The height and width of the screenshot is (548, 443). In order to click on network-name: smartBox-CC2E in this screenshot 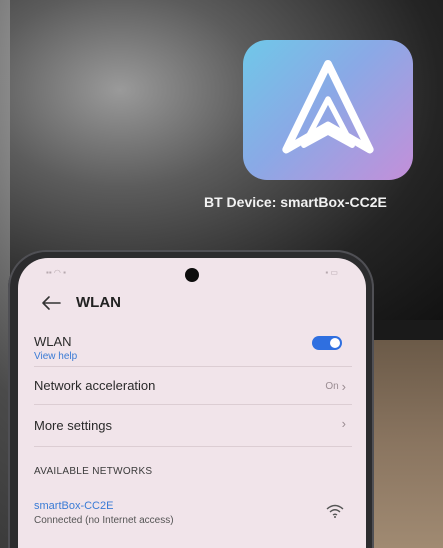, I will do `click(74, 506)`.